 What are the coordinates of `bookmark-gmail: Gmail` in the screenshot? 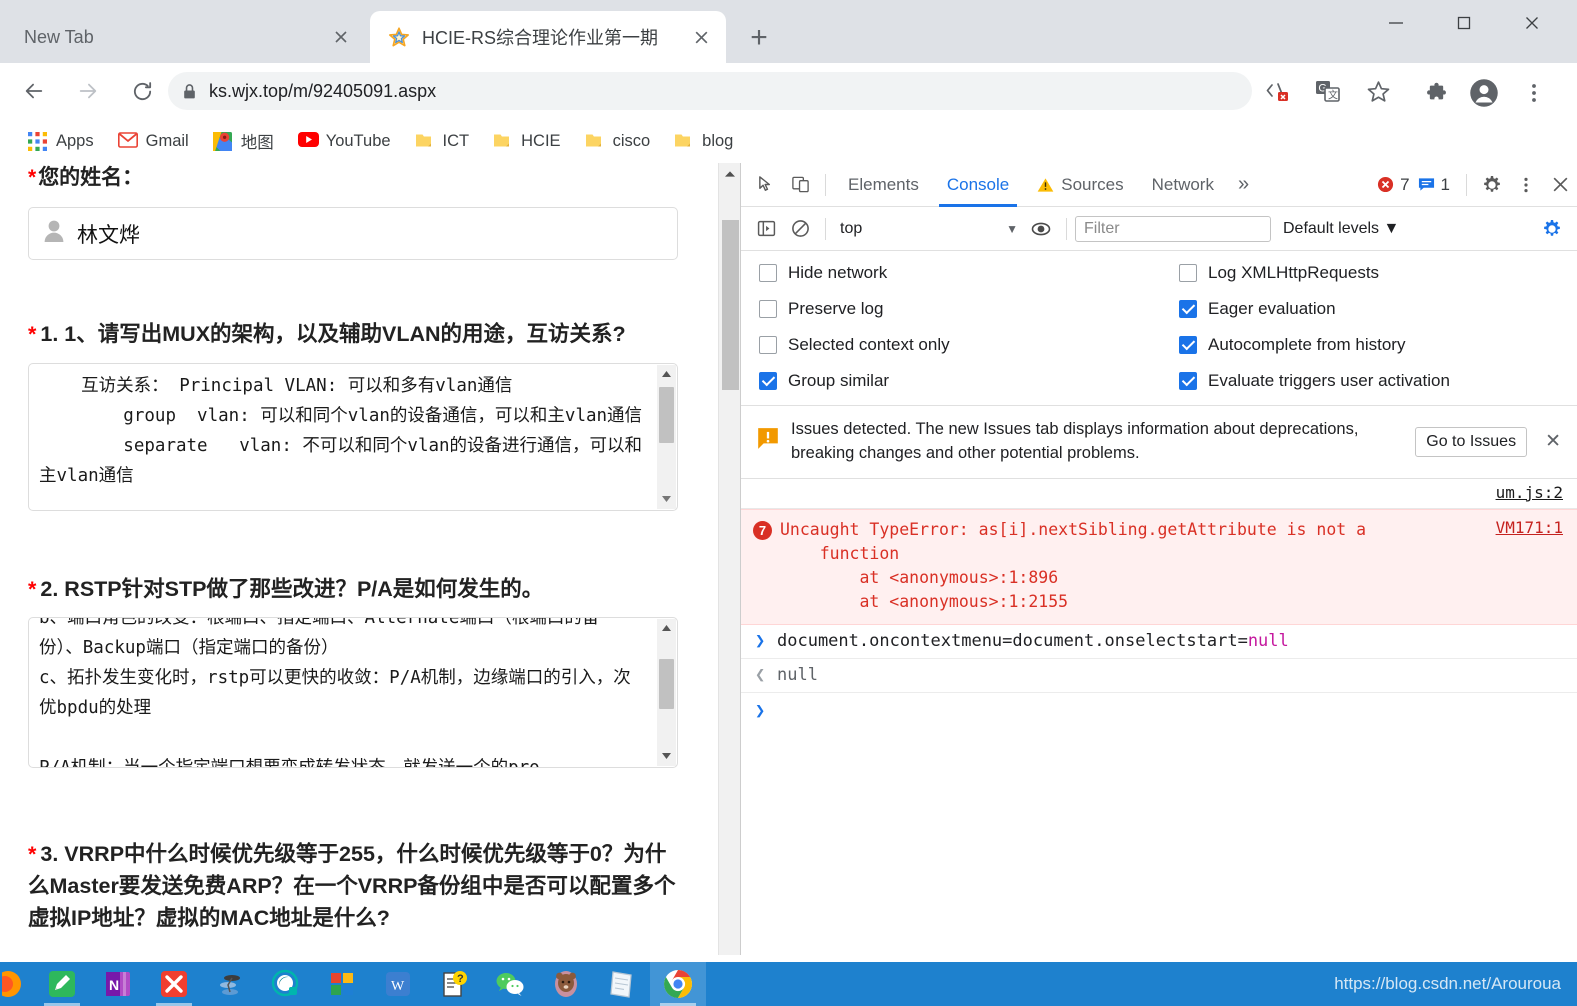 It's located at (153, 141).